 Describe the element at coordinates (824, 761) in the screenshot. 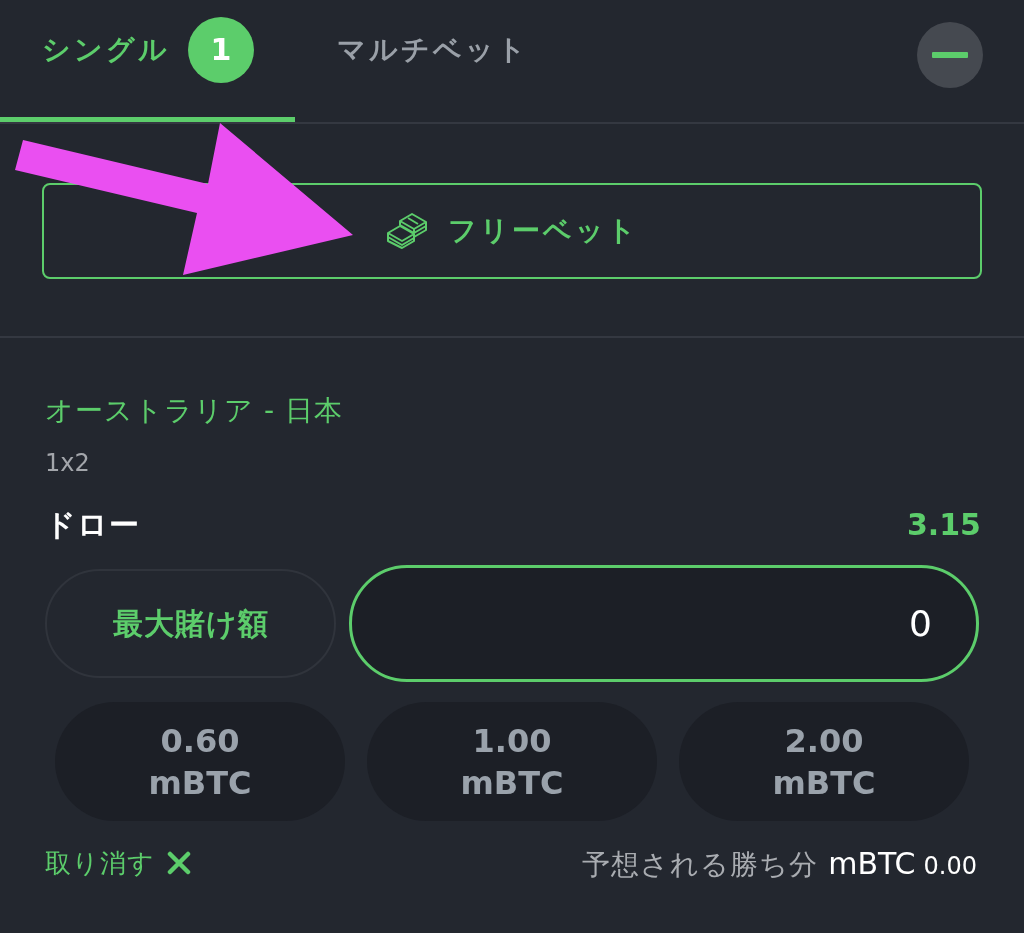

I see `quick-stake-button: 2.00 mBTC` at that location.